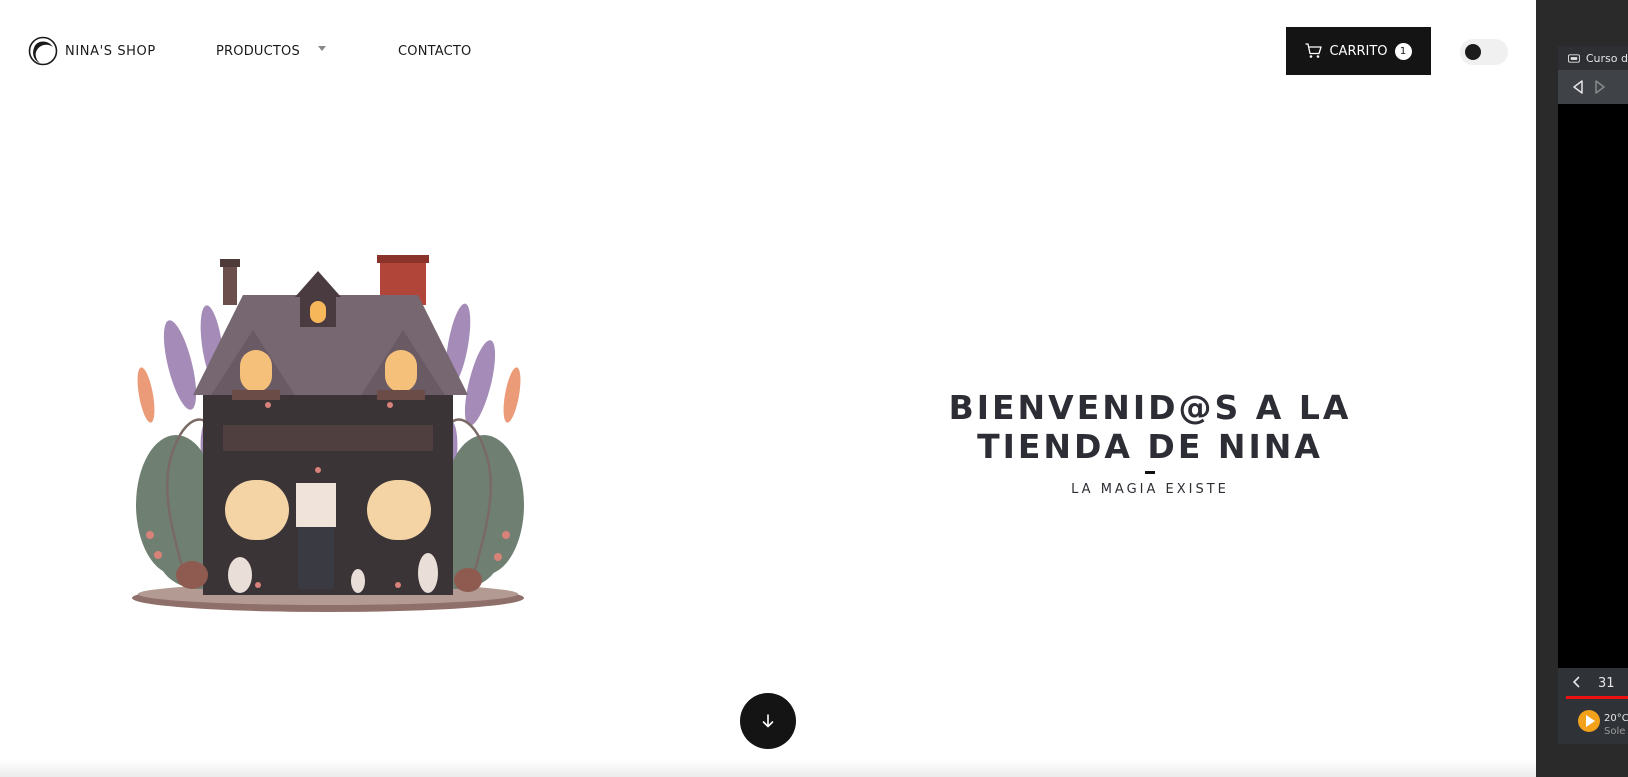  I want to click on hero-title-line-2: TIENDA DE NINA, so click(1150, 446).